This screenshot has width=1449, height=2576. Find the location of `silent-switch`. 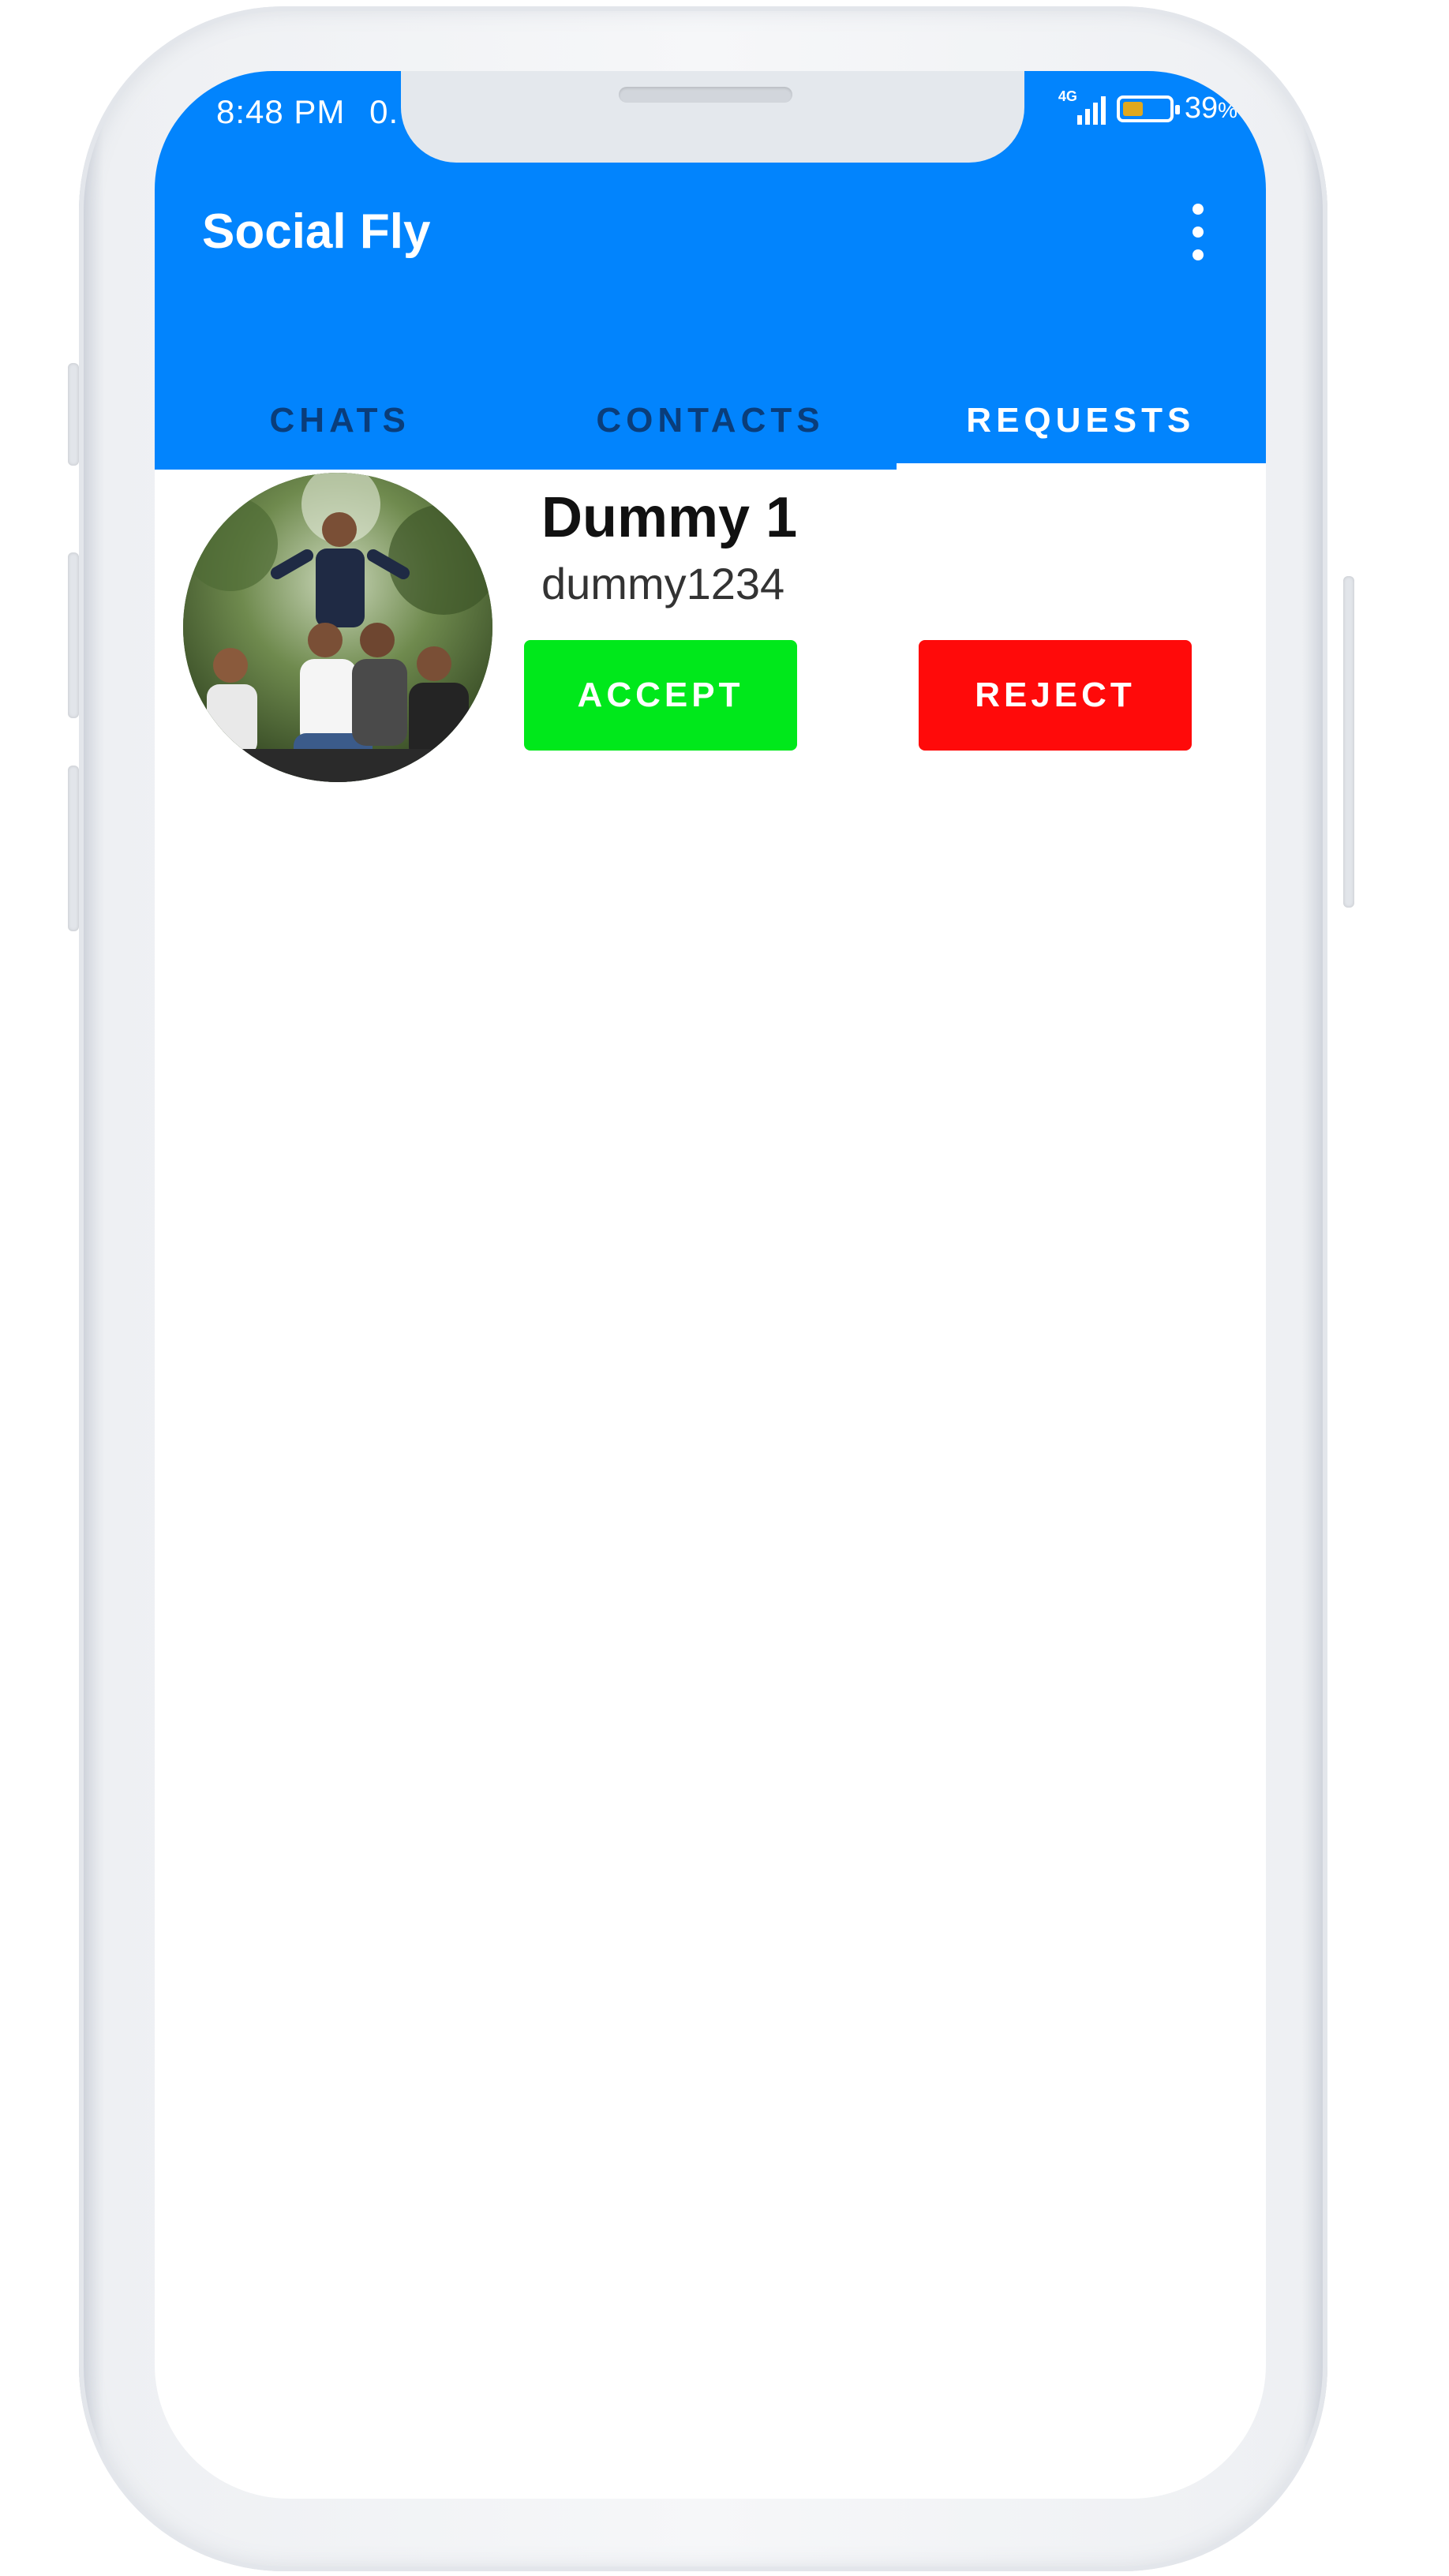

silent-switch is located at coordinates (73, 414).